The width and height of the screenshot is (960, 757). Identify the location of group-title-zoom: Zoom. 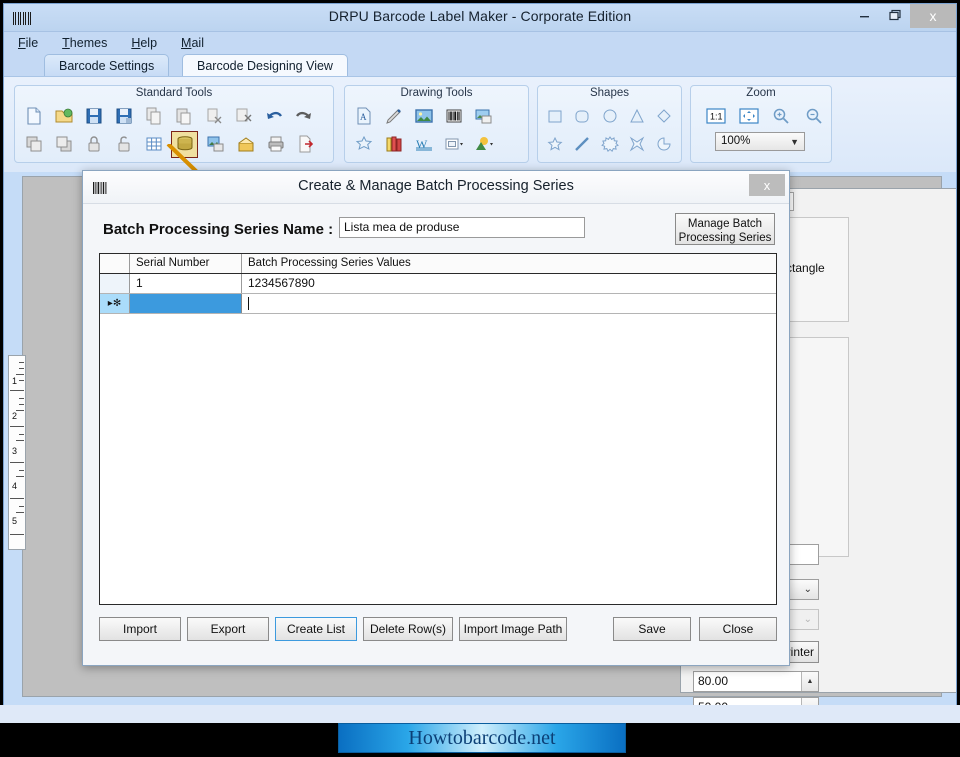
(761, 93).